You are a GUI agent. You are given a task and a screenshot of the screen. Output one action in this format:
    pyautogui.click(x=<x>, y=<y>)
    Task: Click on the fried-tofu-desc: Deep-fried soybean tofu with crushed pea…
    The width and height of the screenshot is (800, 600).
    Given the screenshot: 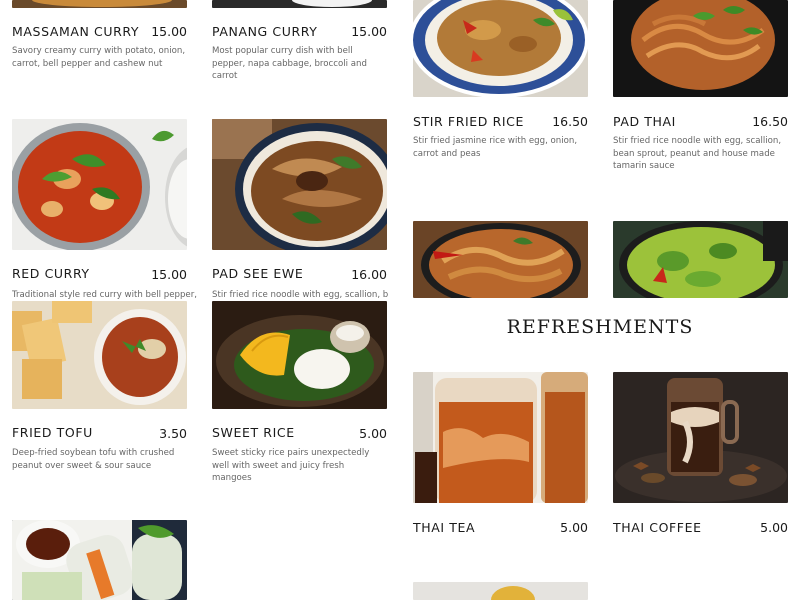 What is the action you would take?
    pyautogui.click(x=93, y=459)
    